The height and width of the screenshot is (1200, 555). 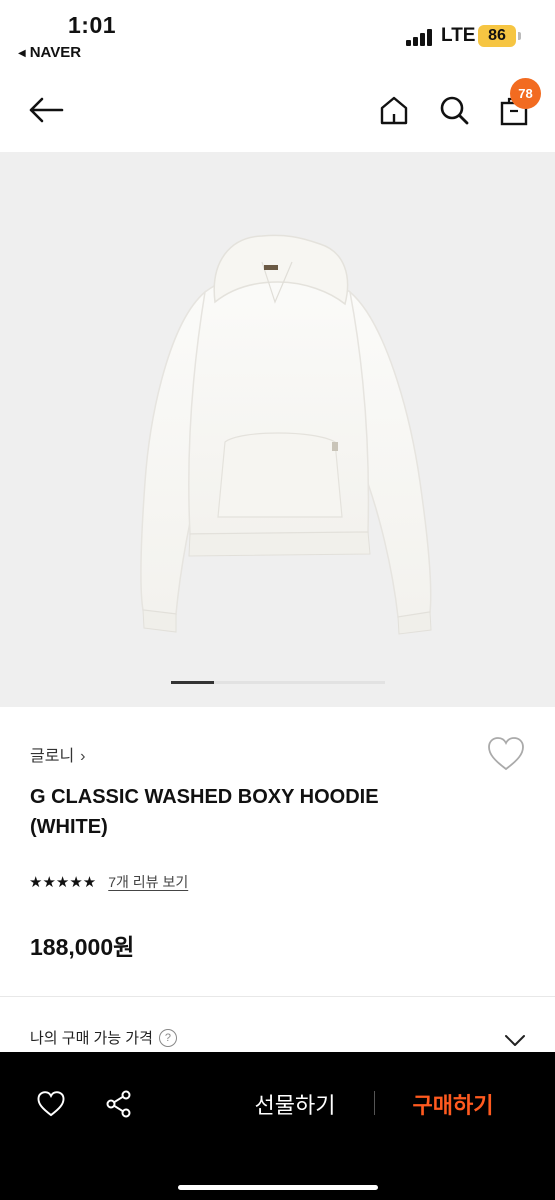 What do you see at coordinates (55, 52) in the screenshot?
I see `back-app-label: NAVER` at bounding box center [55, 52].